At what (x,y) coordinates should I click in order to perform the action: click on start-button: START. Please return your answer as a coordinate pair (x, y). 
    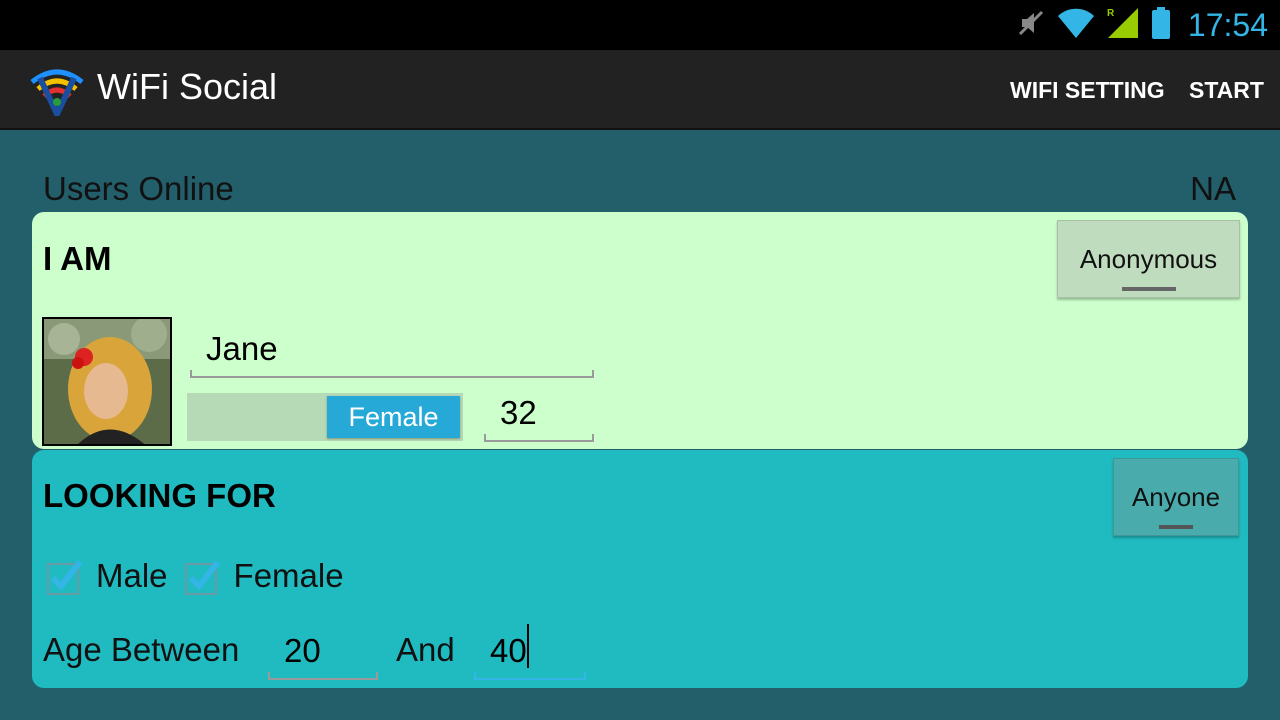
    Looking at the image, I should click on (1226, 90).